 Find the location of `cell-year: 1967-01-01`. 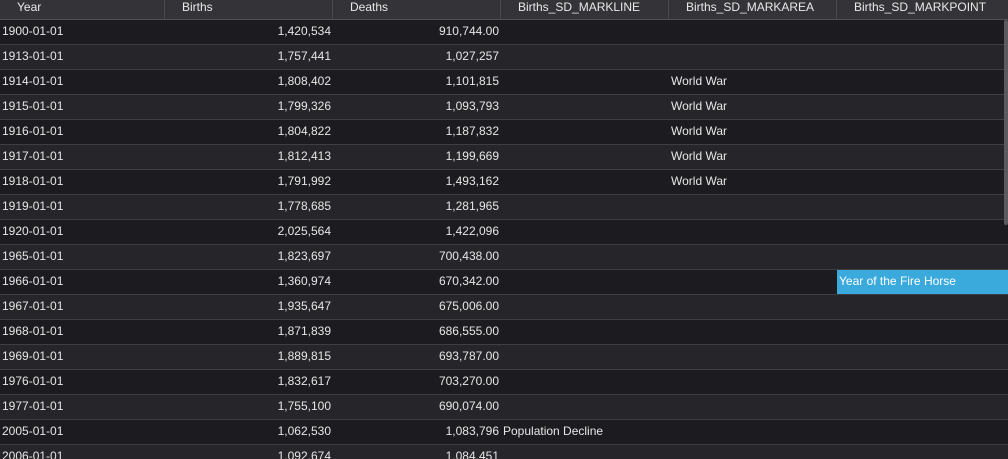

cell-year: 1967-01-01 is located at coordinates (82, 307).